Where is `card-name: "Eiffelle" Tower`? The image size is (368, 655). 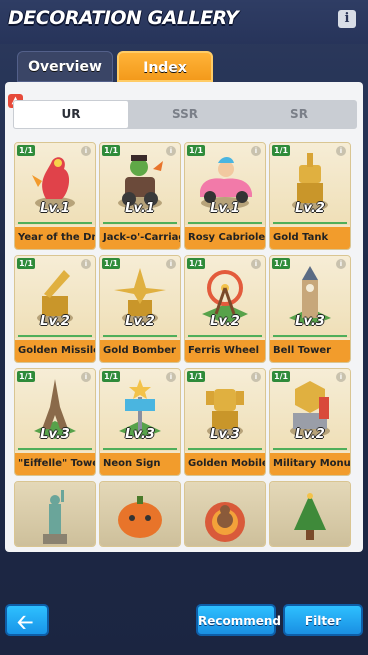
card-name: "Eiffelle" Tower is located at coordinates (55, 464).